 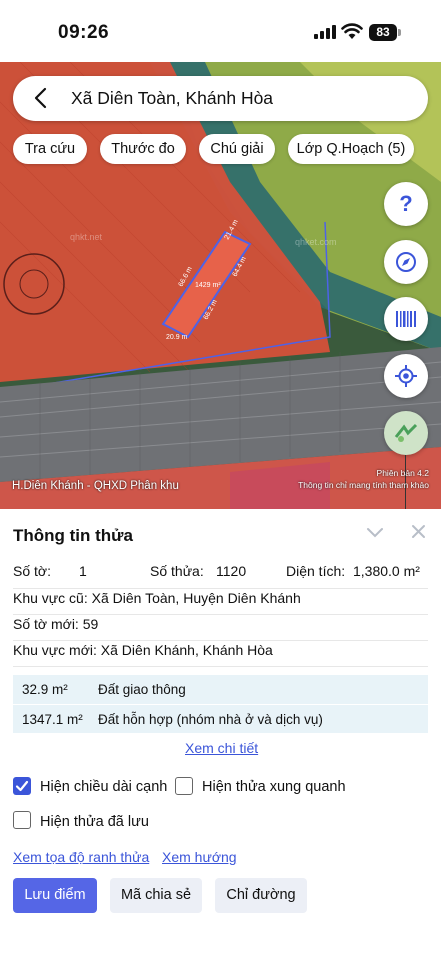 I want to click on chip-chu-giai: Chú giải, so click(x=237, y=149).